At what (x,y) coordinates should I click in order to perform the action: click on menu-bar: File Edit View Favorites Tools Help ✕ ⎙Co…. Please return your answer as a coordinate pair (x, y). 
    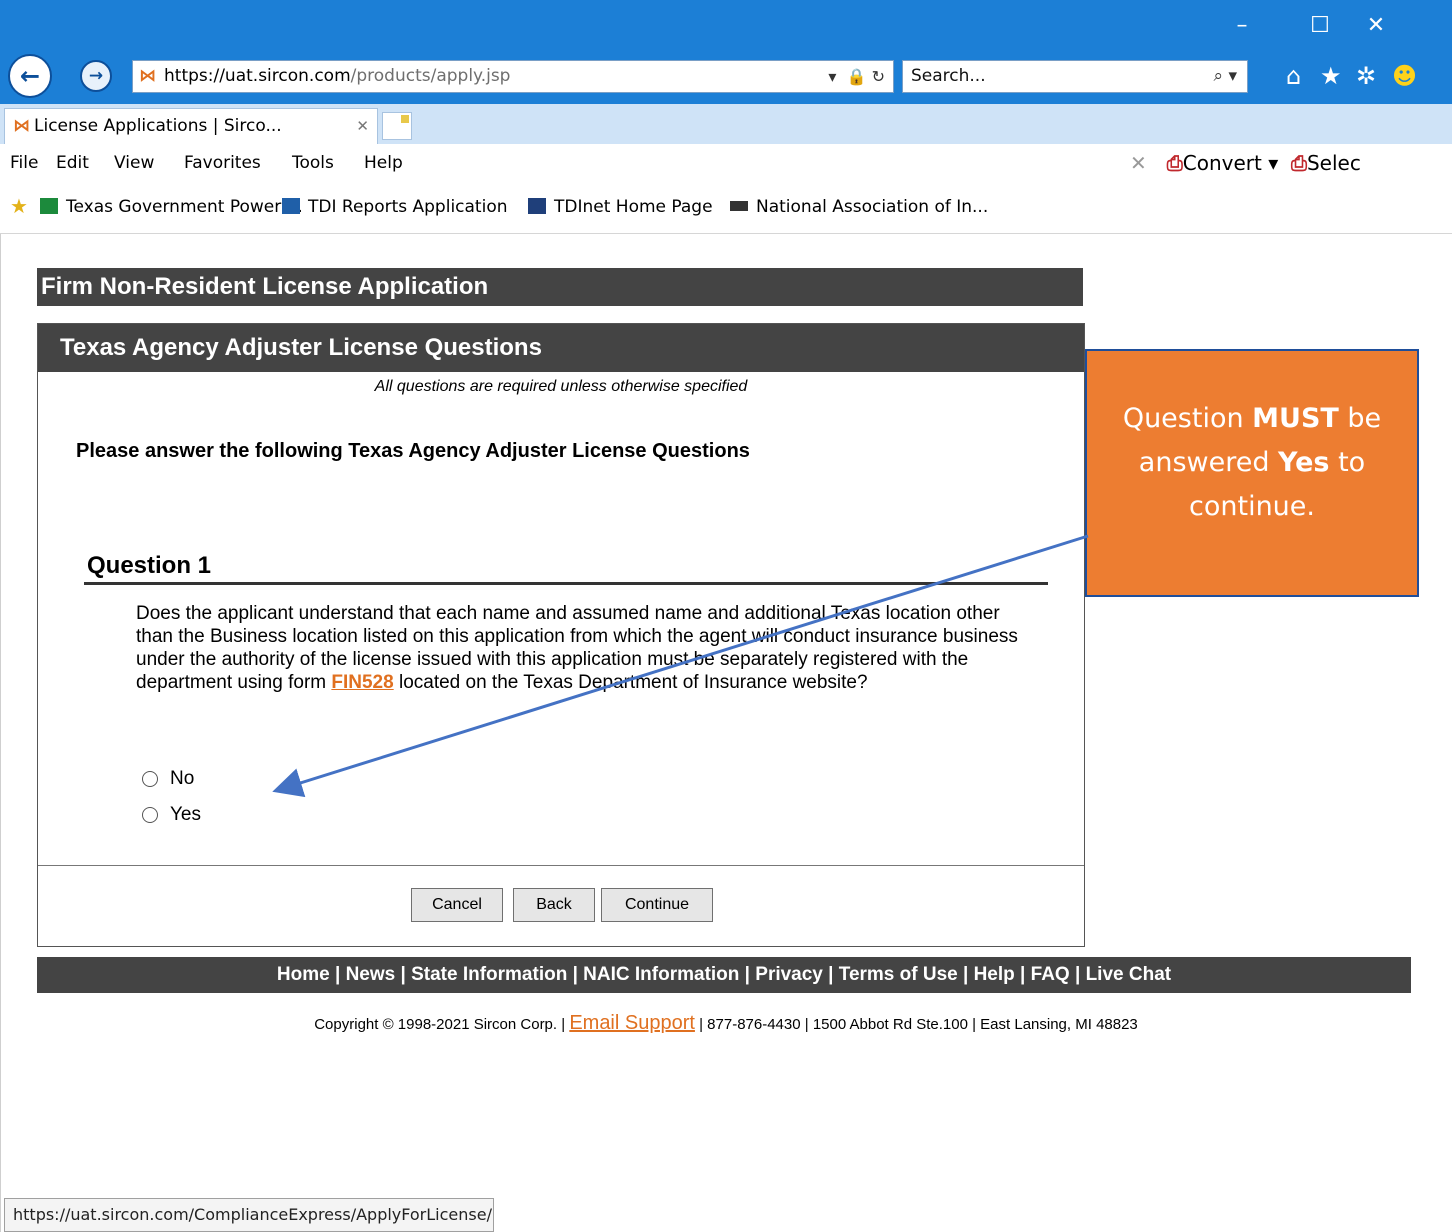
    Looking at the image, I should click on (726, 163).